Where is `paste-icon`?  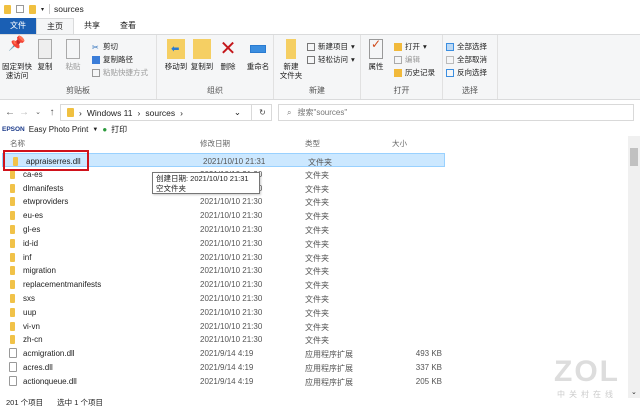 paste-icon is located at coordinates (73, 49).